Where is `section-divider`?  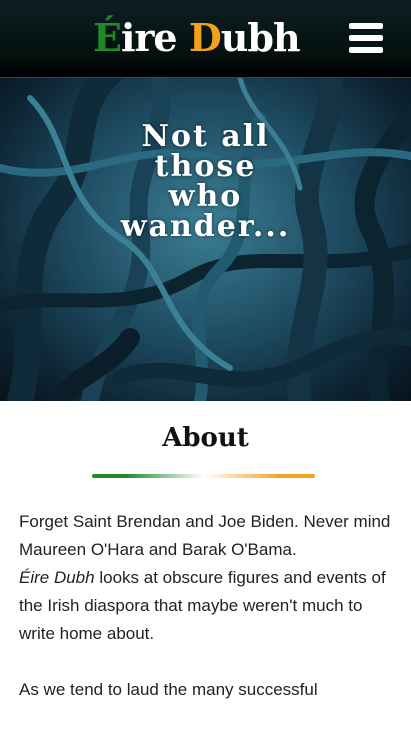 section-divider is located at coordinates (203, 476).